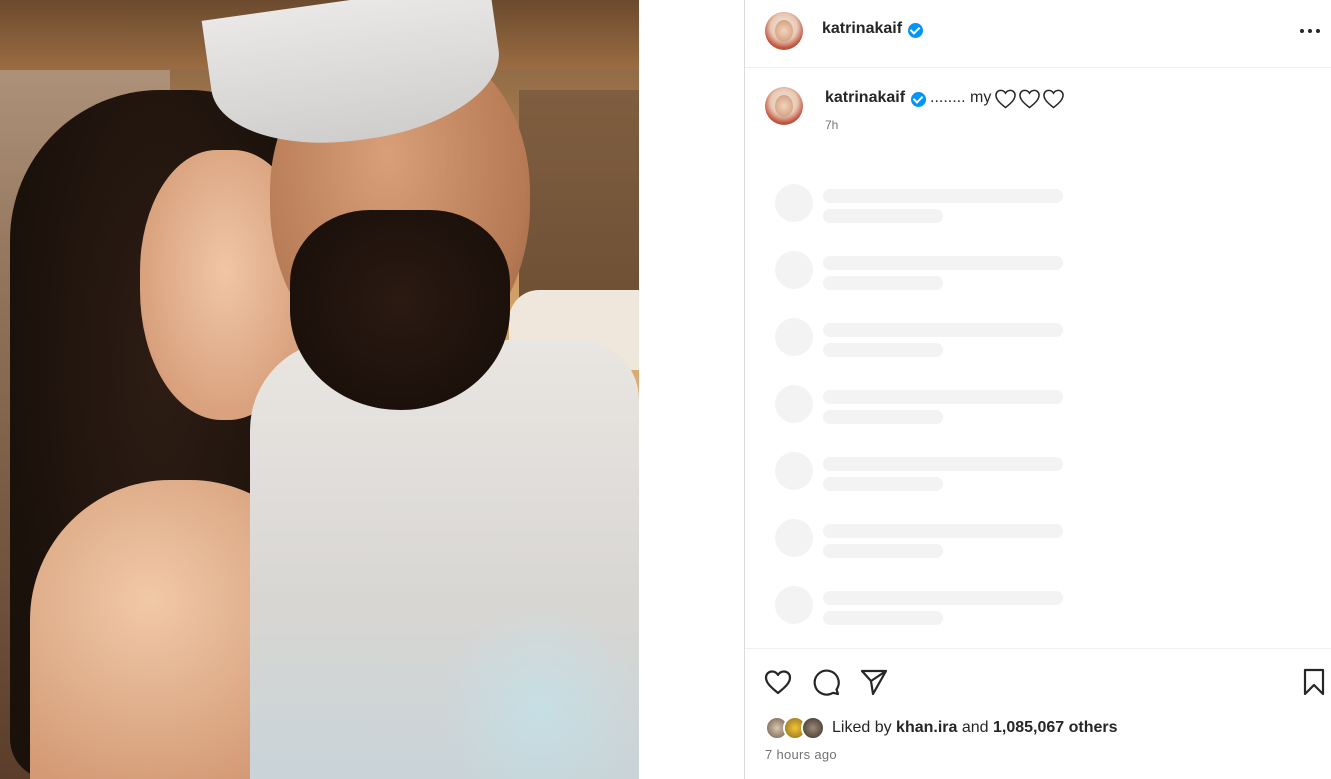  I want to click on likes-text: Liked by khan.ira and 1,085,067 others, so click(975, 728).